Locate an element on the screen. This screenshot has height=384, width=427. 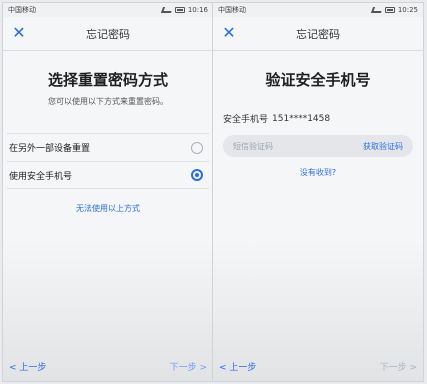
status-bar: 中国移动 10:25 is located at coordinates (318, 10).